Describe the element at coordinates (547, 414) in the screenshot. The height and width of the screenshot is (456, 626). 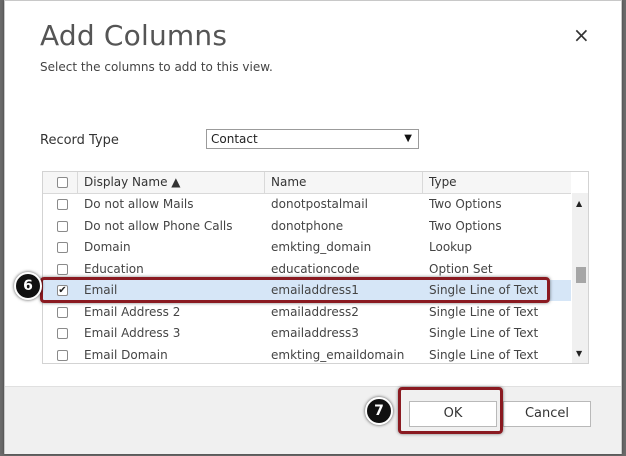
I see `cancel-button: Cancel` at that location.